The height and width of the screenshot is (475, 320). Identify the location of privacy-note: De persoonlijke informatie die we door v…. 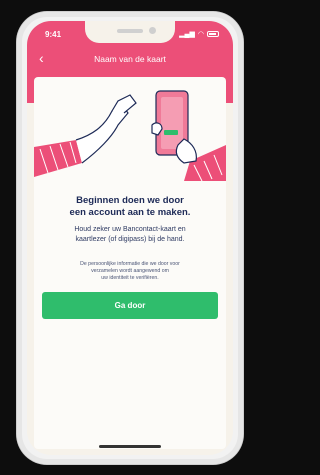
(130, 271).